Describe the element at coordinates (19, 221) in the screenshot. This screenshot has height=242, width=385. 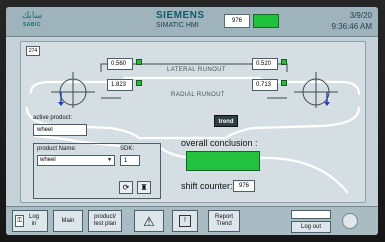
I see `key-icon: ⚿` at that location.